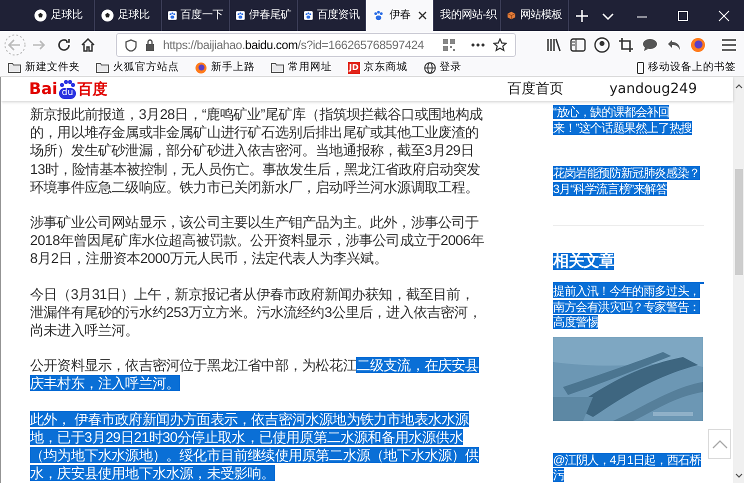 Image resolution: width=744 pixels, height=483 pixels. I want to click on lock-icon, so click(150, 45).